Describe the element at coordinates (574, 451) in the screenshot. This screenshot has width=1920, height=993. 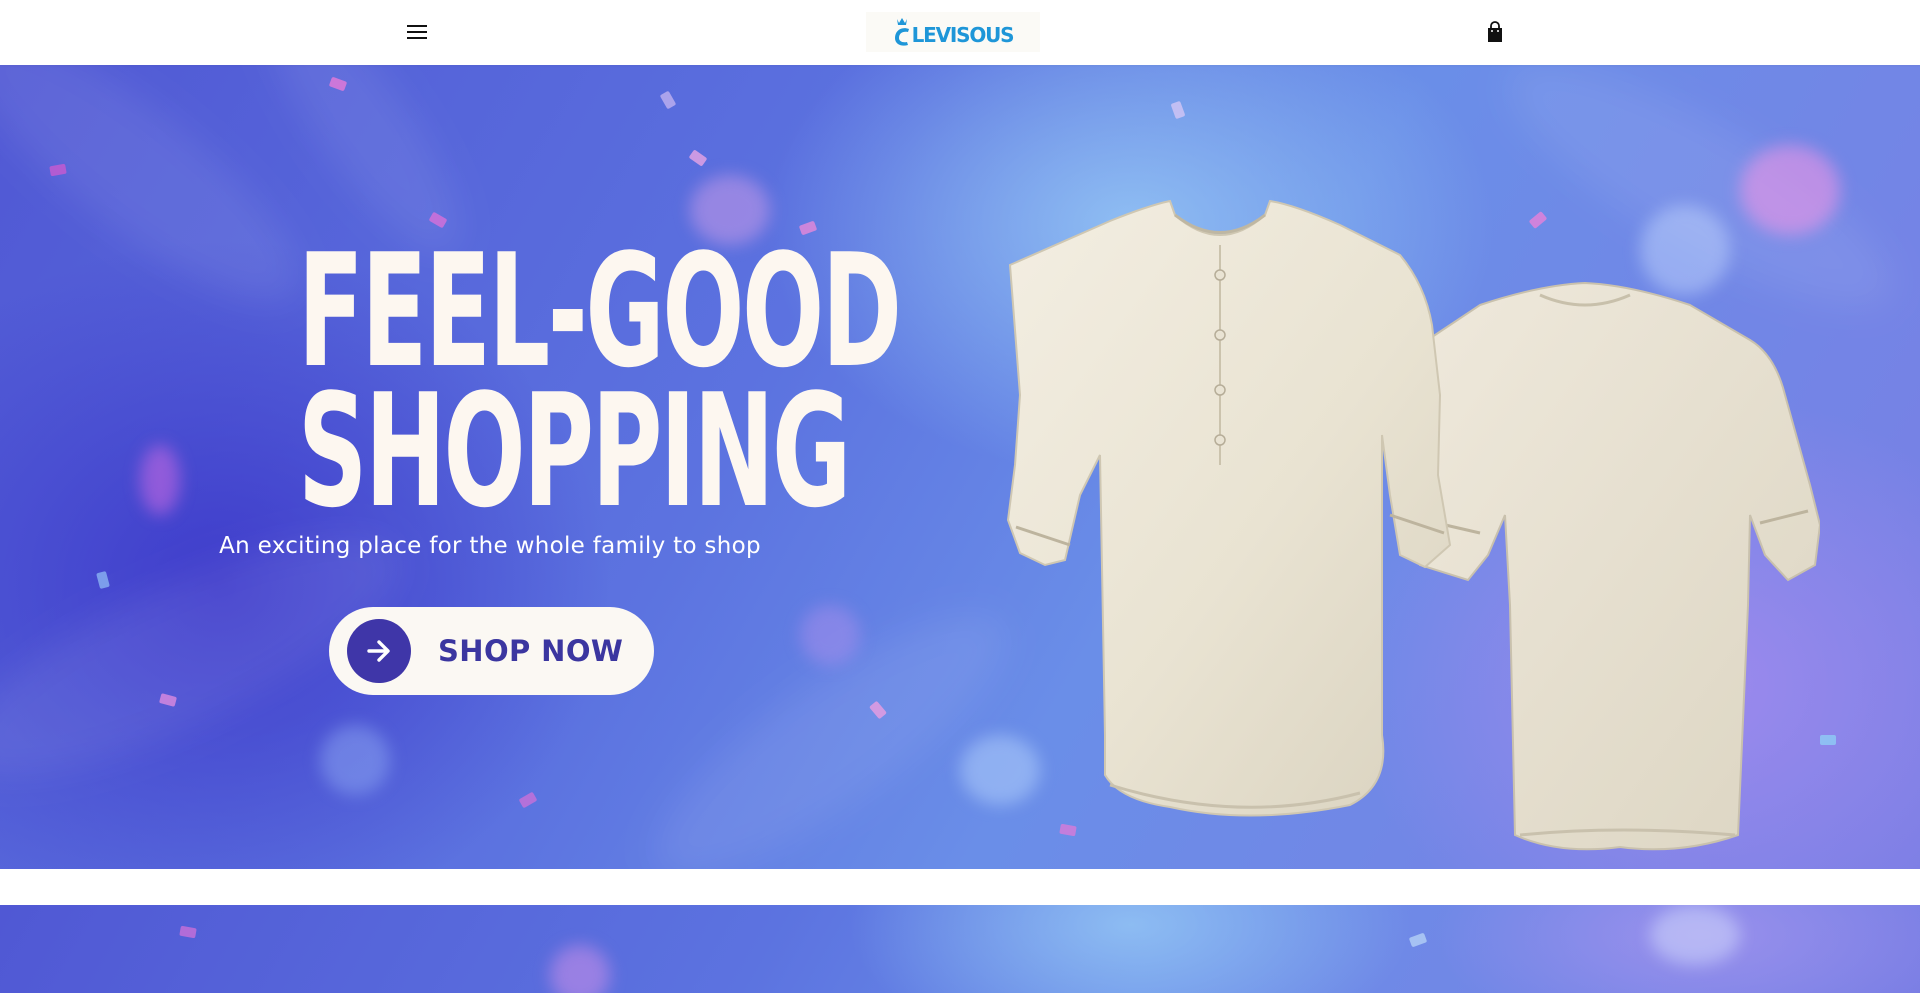
I see `headline-line-2: SHOPPING` at that location.